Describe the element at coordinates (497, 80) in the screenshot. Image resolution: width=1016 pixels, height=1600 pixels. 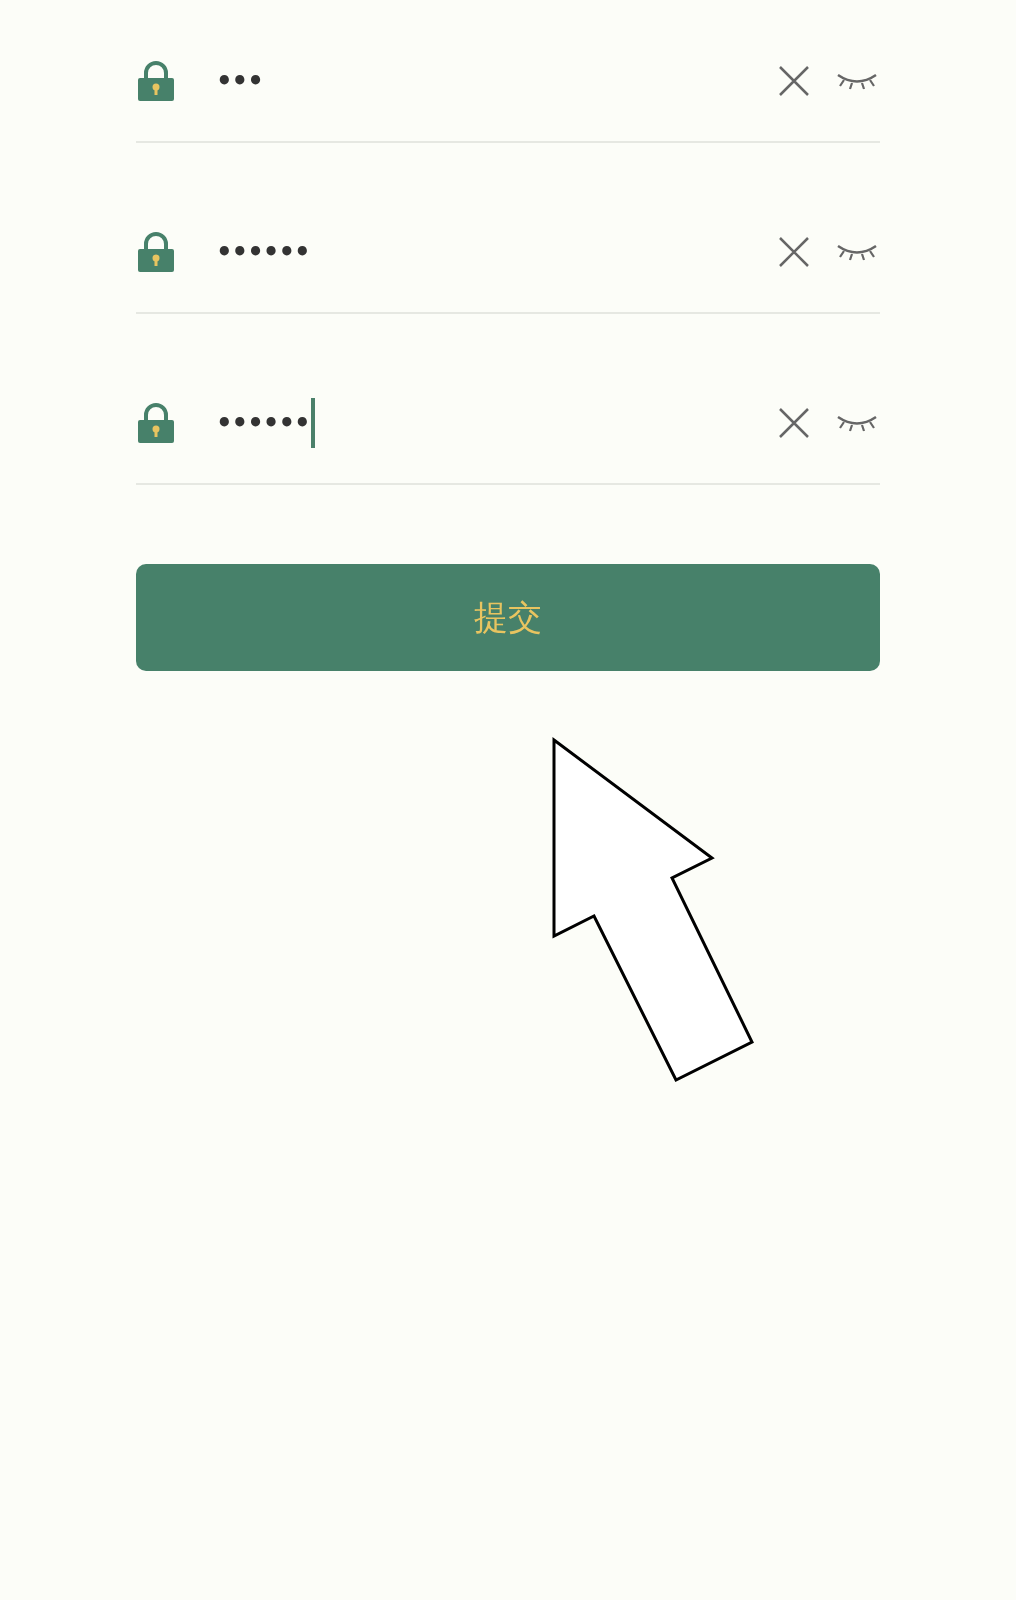
I see `password-field: •••` at that location.